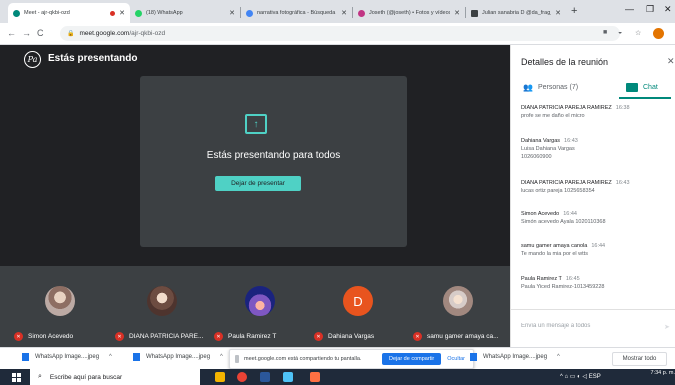 This screenshot has width=675, height=385. What do you see at coordinates (265, 377) in the screenshot?
I see `word-icon` at bounding box center [265, 377].